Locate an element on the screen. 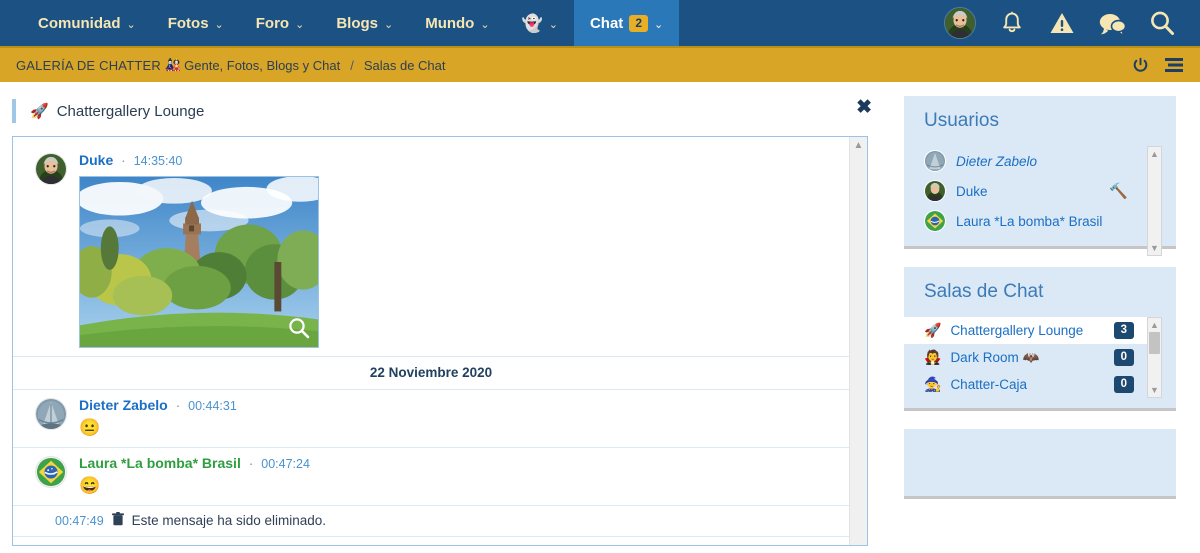  nav-item-mundo: Mundo ⌄ is located at coordinates (457, 23).